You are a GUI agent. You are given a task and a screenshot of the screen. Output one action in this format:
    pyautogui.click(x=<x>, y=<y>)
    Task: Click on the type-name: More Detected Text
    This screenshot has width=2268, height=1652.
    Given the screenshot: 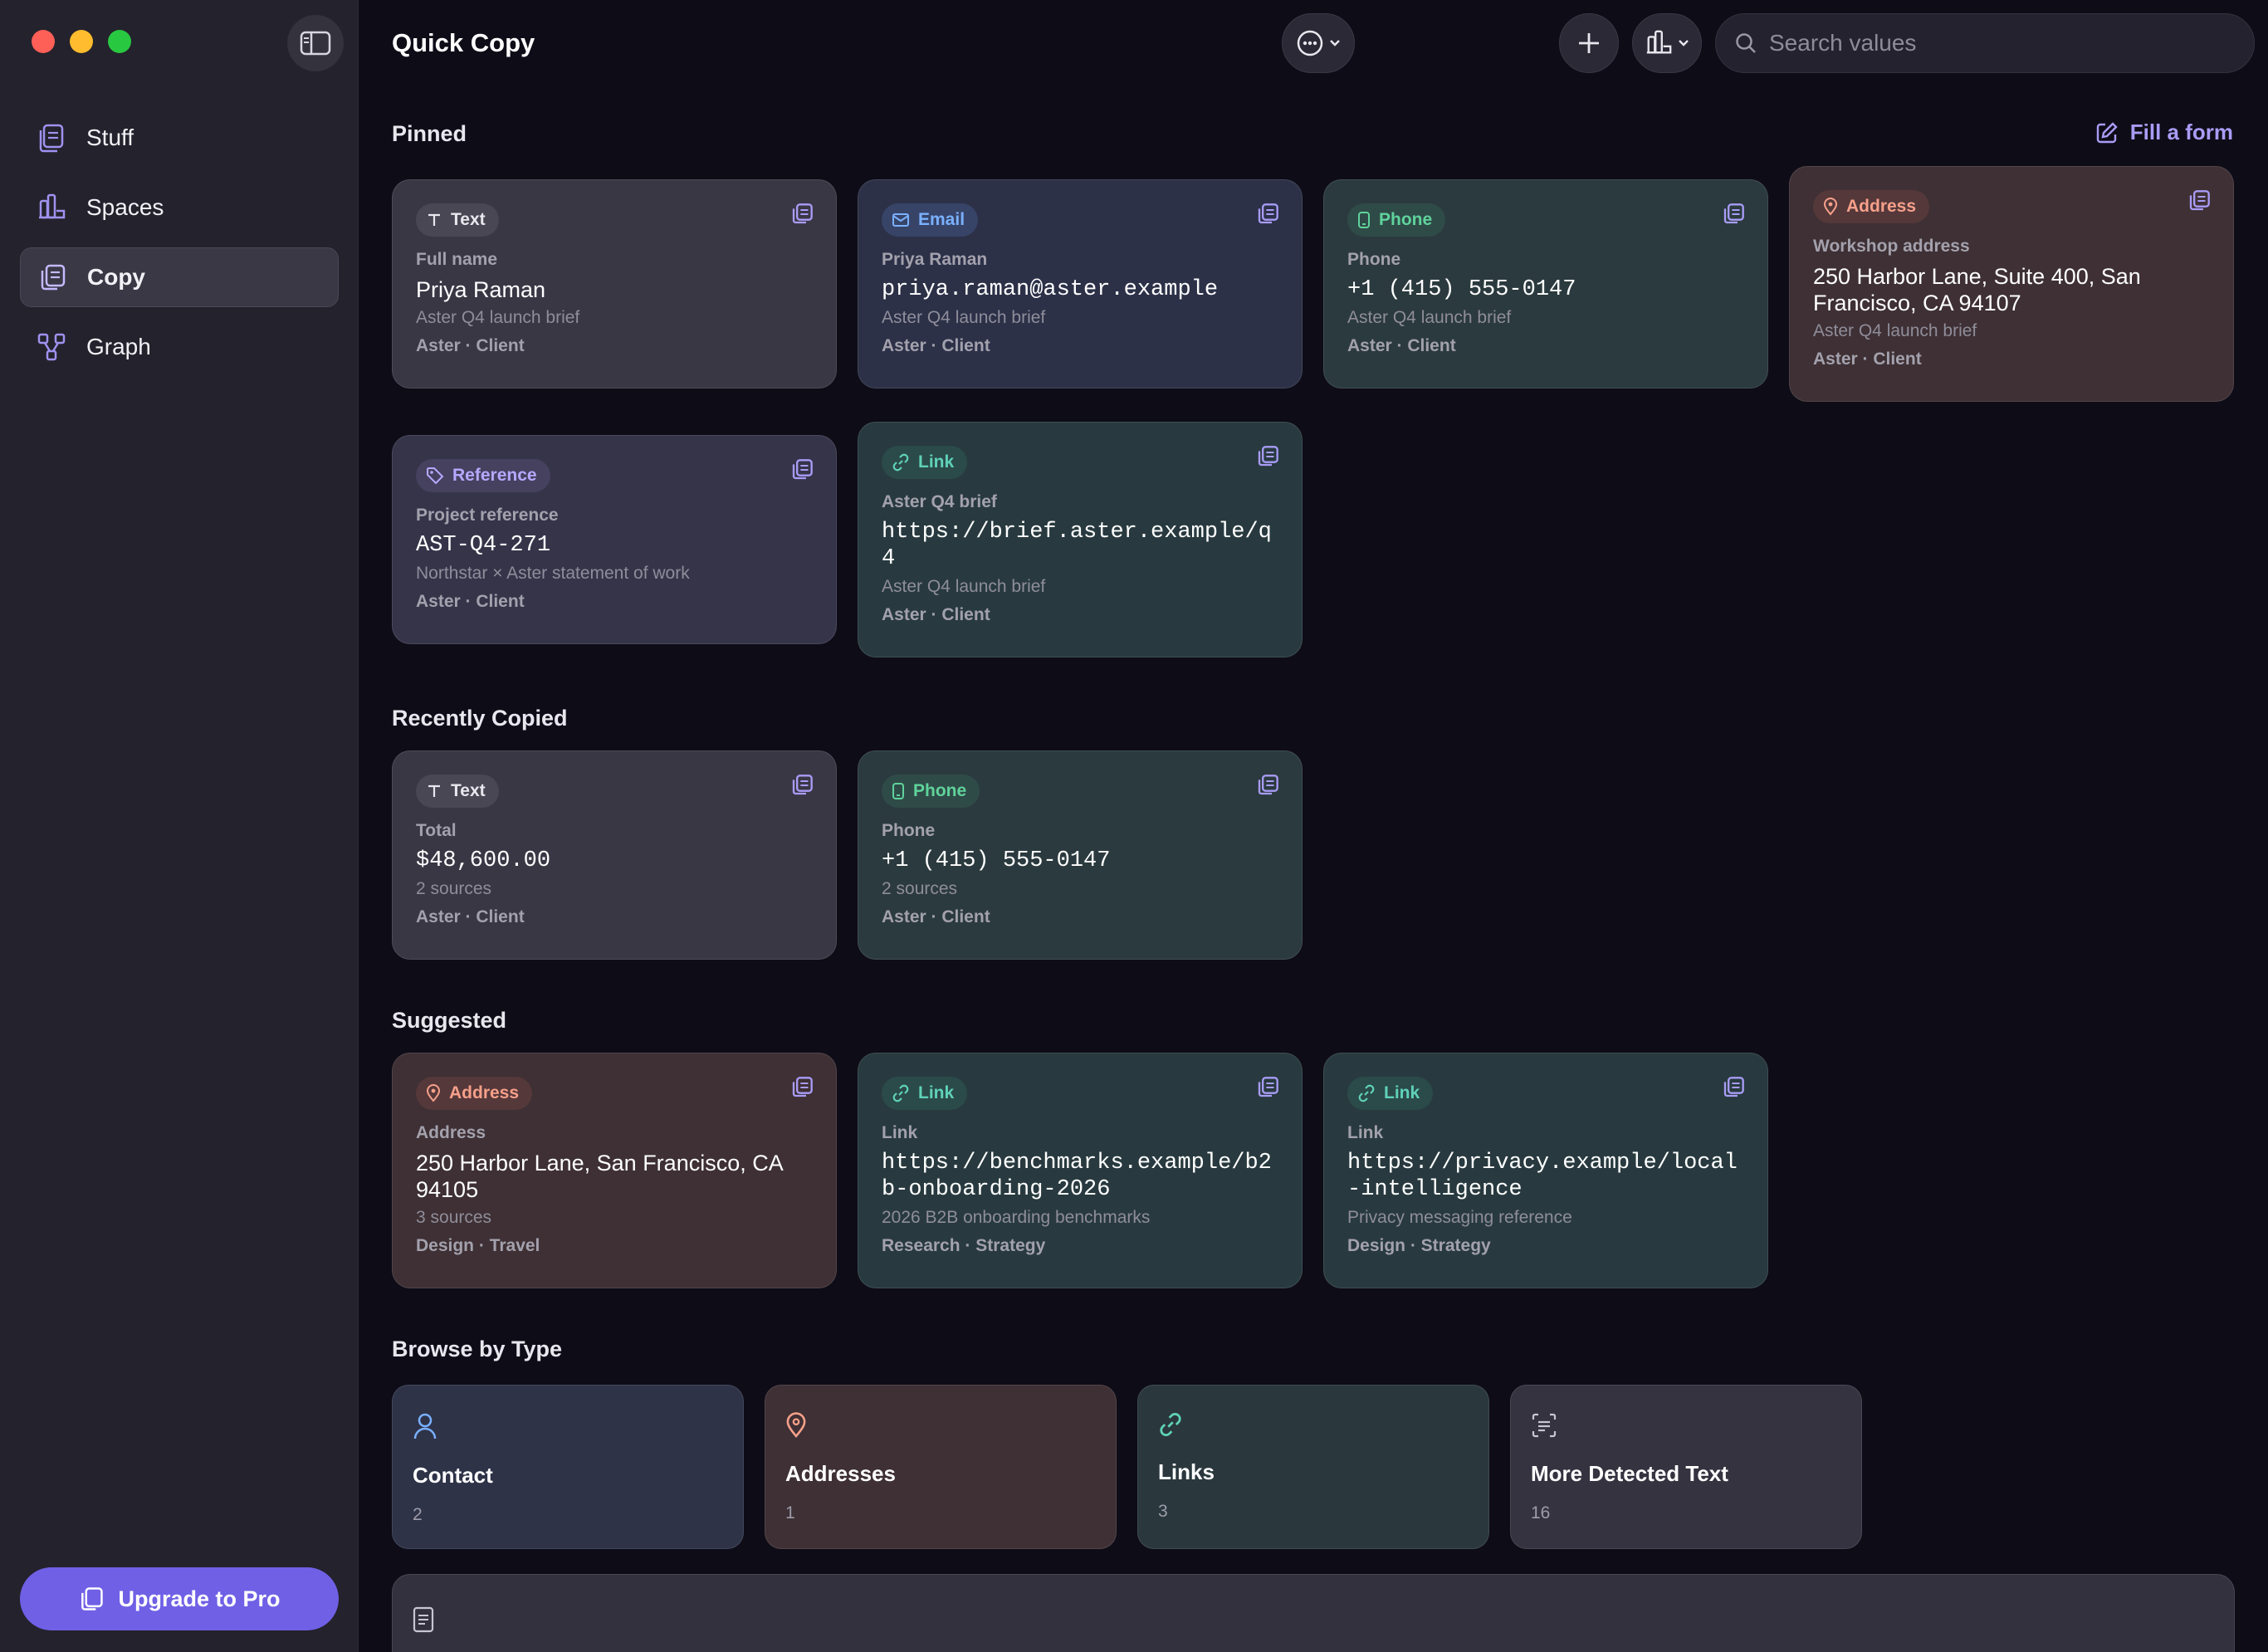 What is the action you would take?
    pyautogui.click(x=1629, y=1473)
    